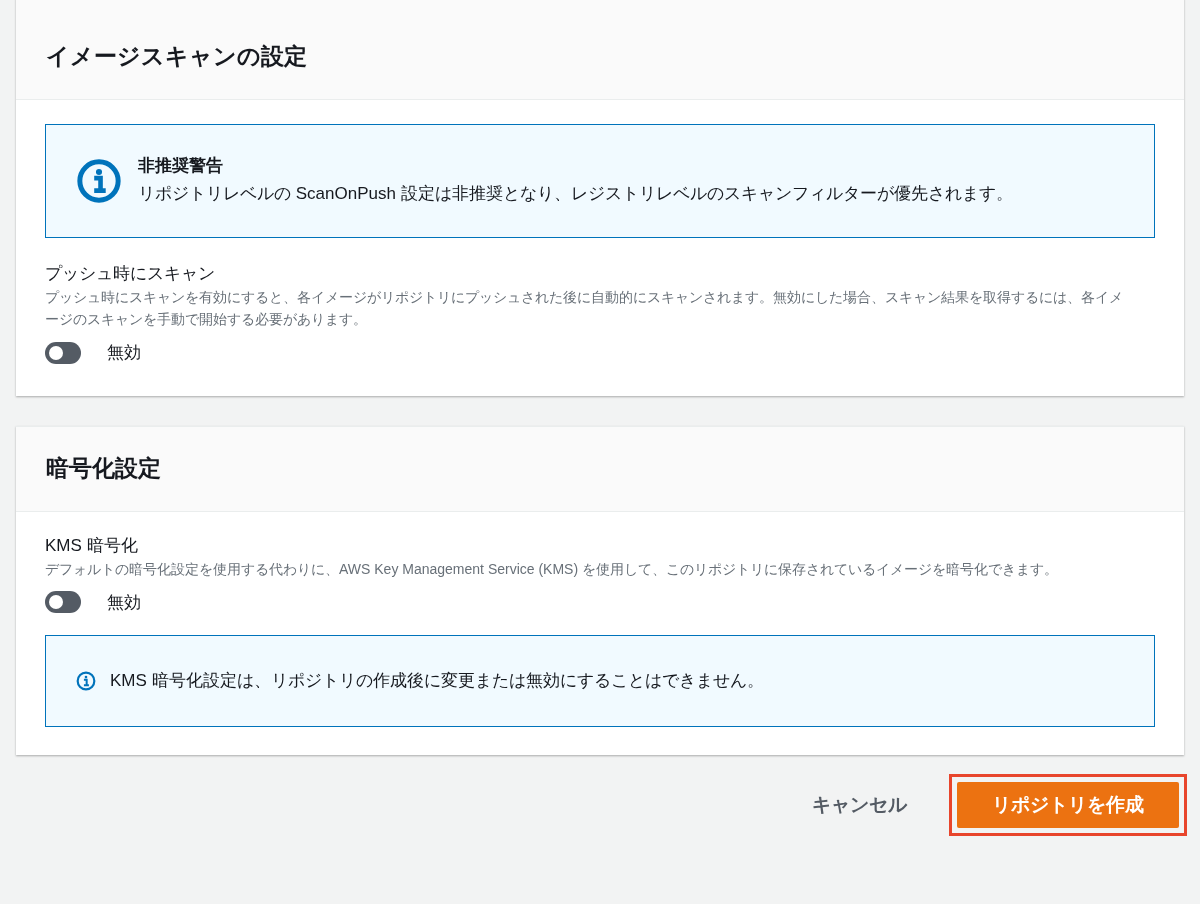 The height and width of the screenshot is (904, 1200). What do you see at coordinates (104, 468) in the screenshot?
I see `section-title: 暗号化設定` at bounding box center [104, 468].